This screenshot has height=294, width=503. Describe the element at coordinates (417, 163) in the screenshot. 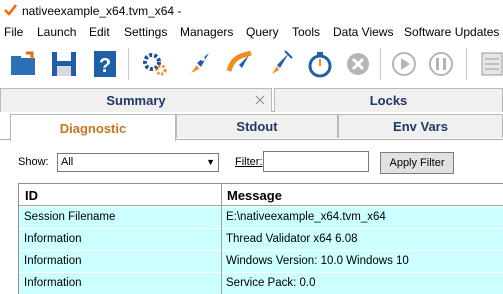

I see `apply-filter-button: Apply Filter` at that location.